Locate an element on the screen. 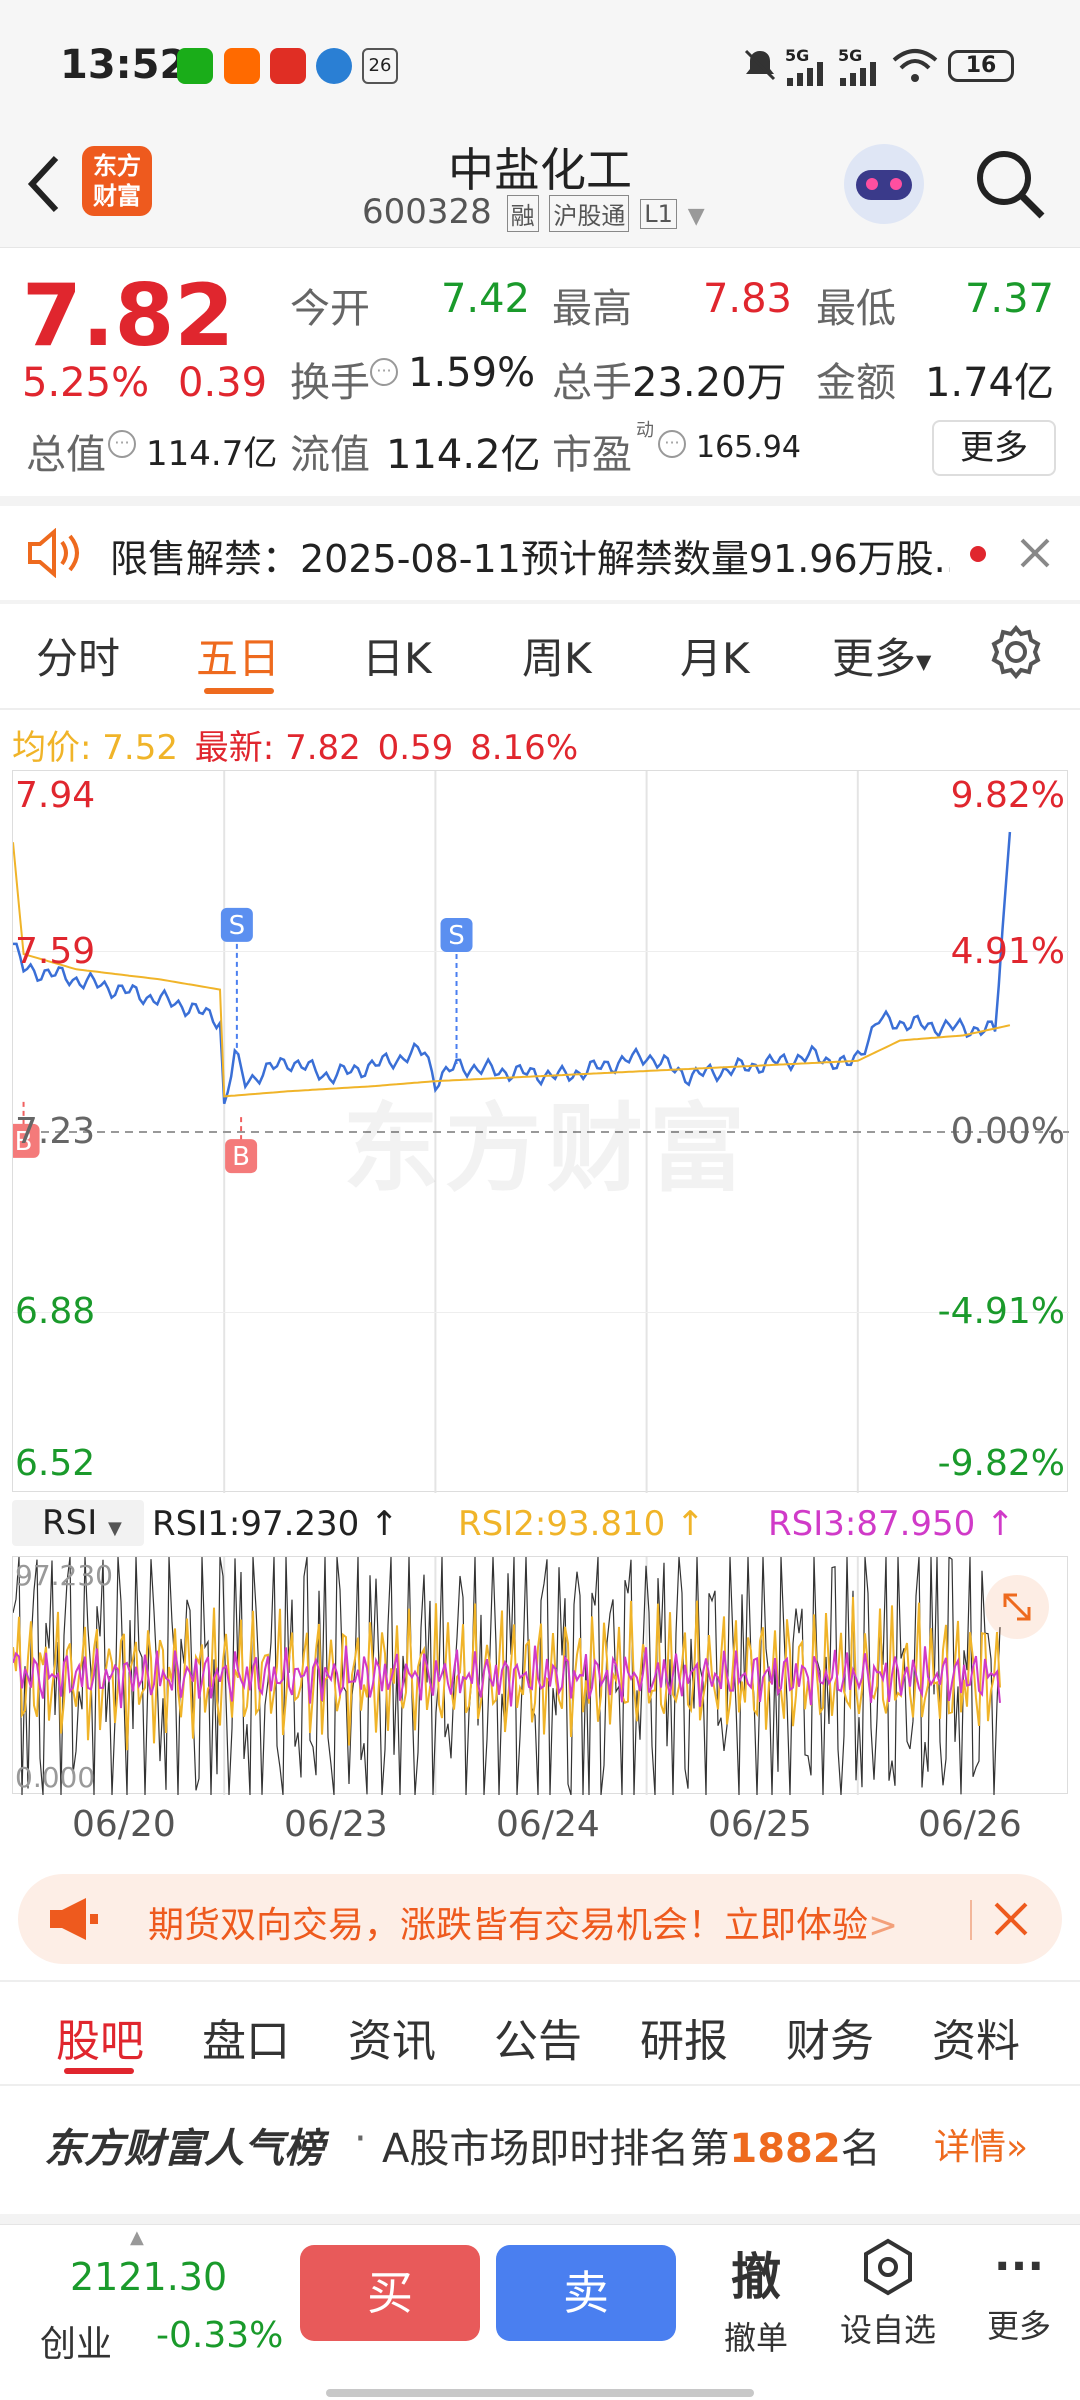 Image resolution: width=1080 pixels, height=2400 pixels. add-watchlist-button: 设自选 is located at coordinates (888, 2294).